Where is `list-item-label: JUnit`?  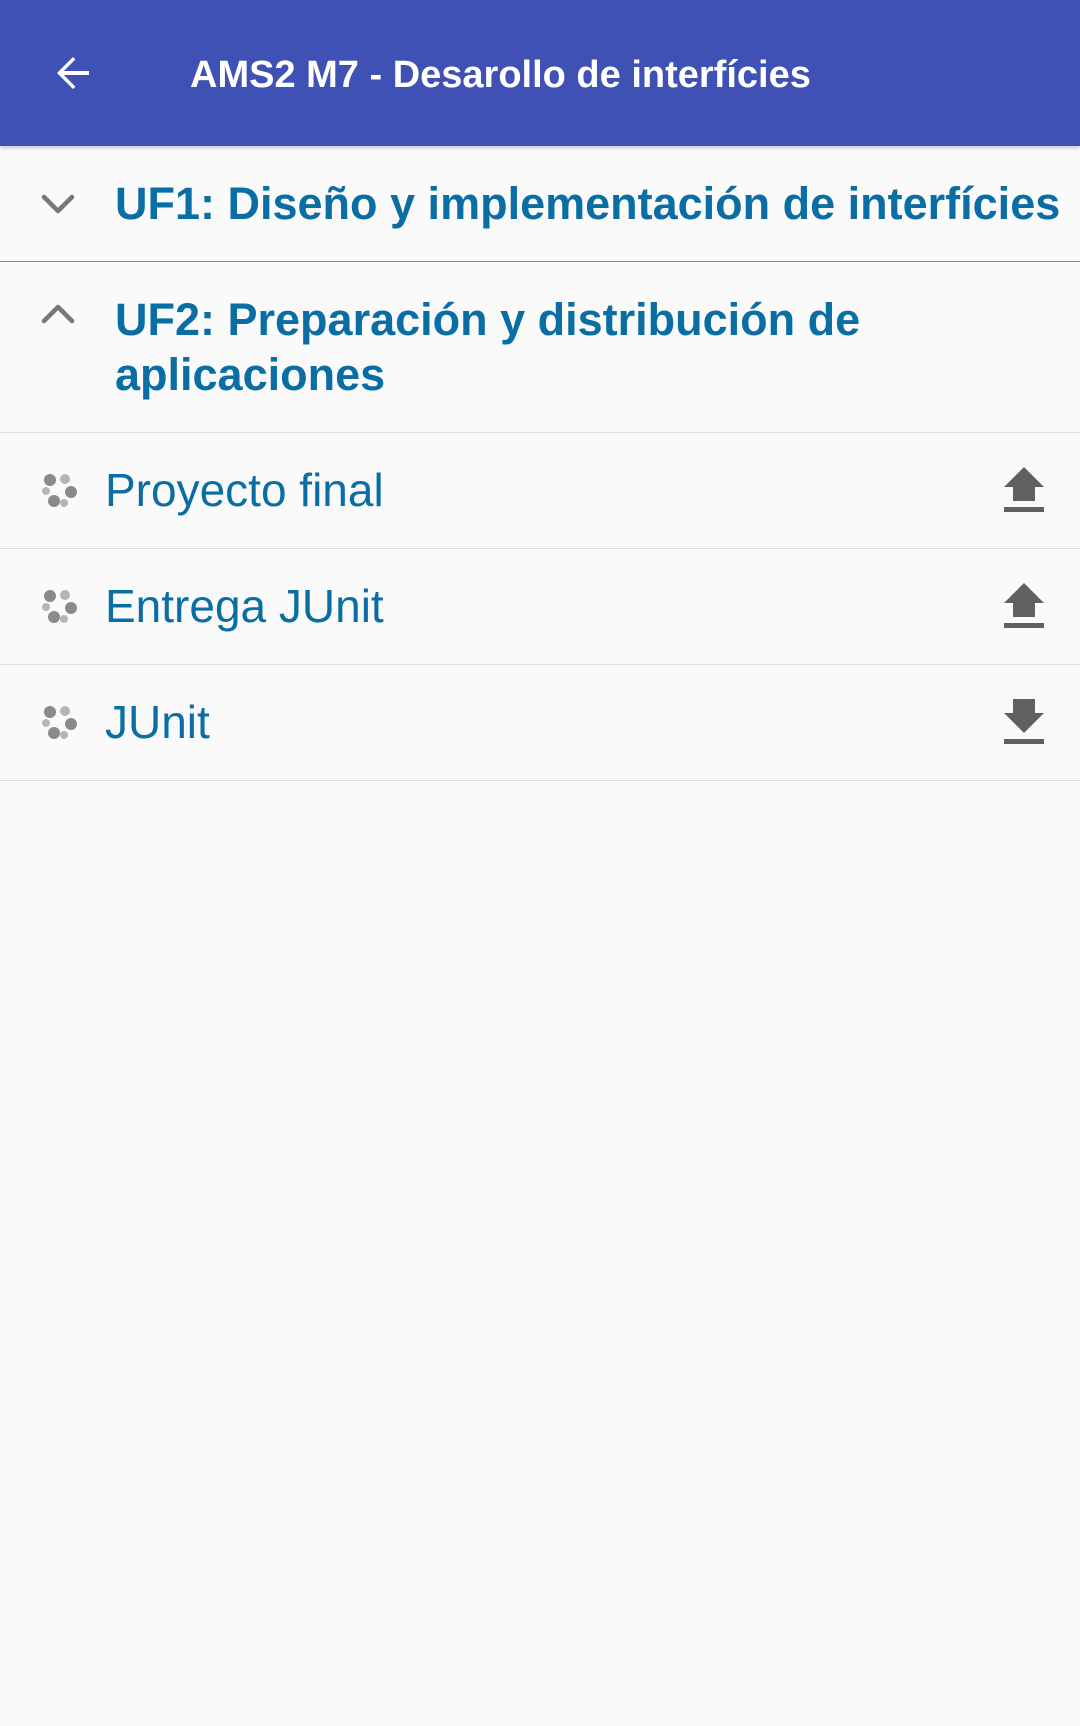
list-item-label: JUnit is located at coordinates (157, 722).